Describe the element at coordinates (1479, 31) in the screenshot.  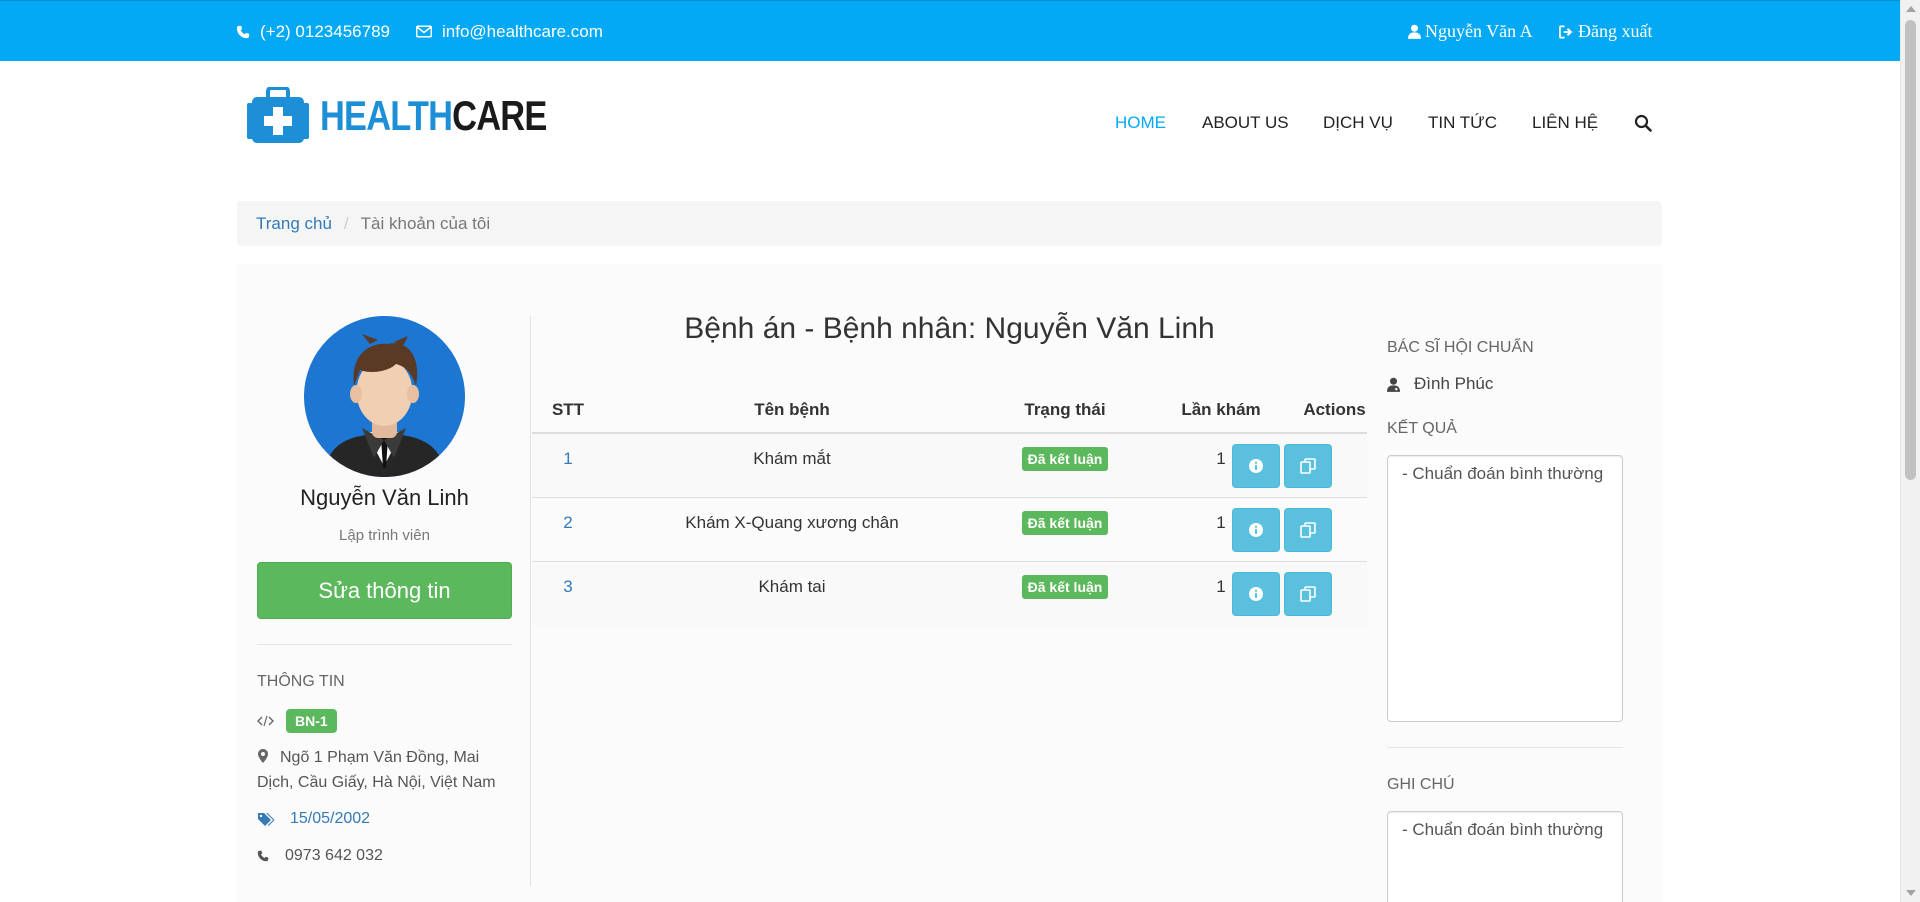
I see `user-name: Nguyễn Văn A` at that location.